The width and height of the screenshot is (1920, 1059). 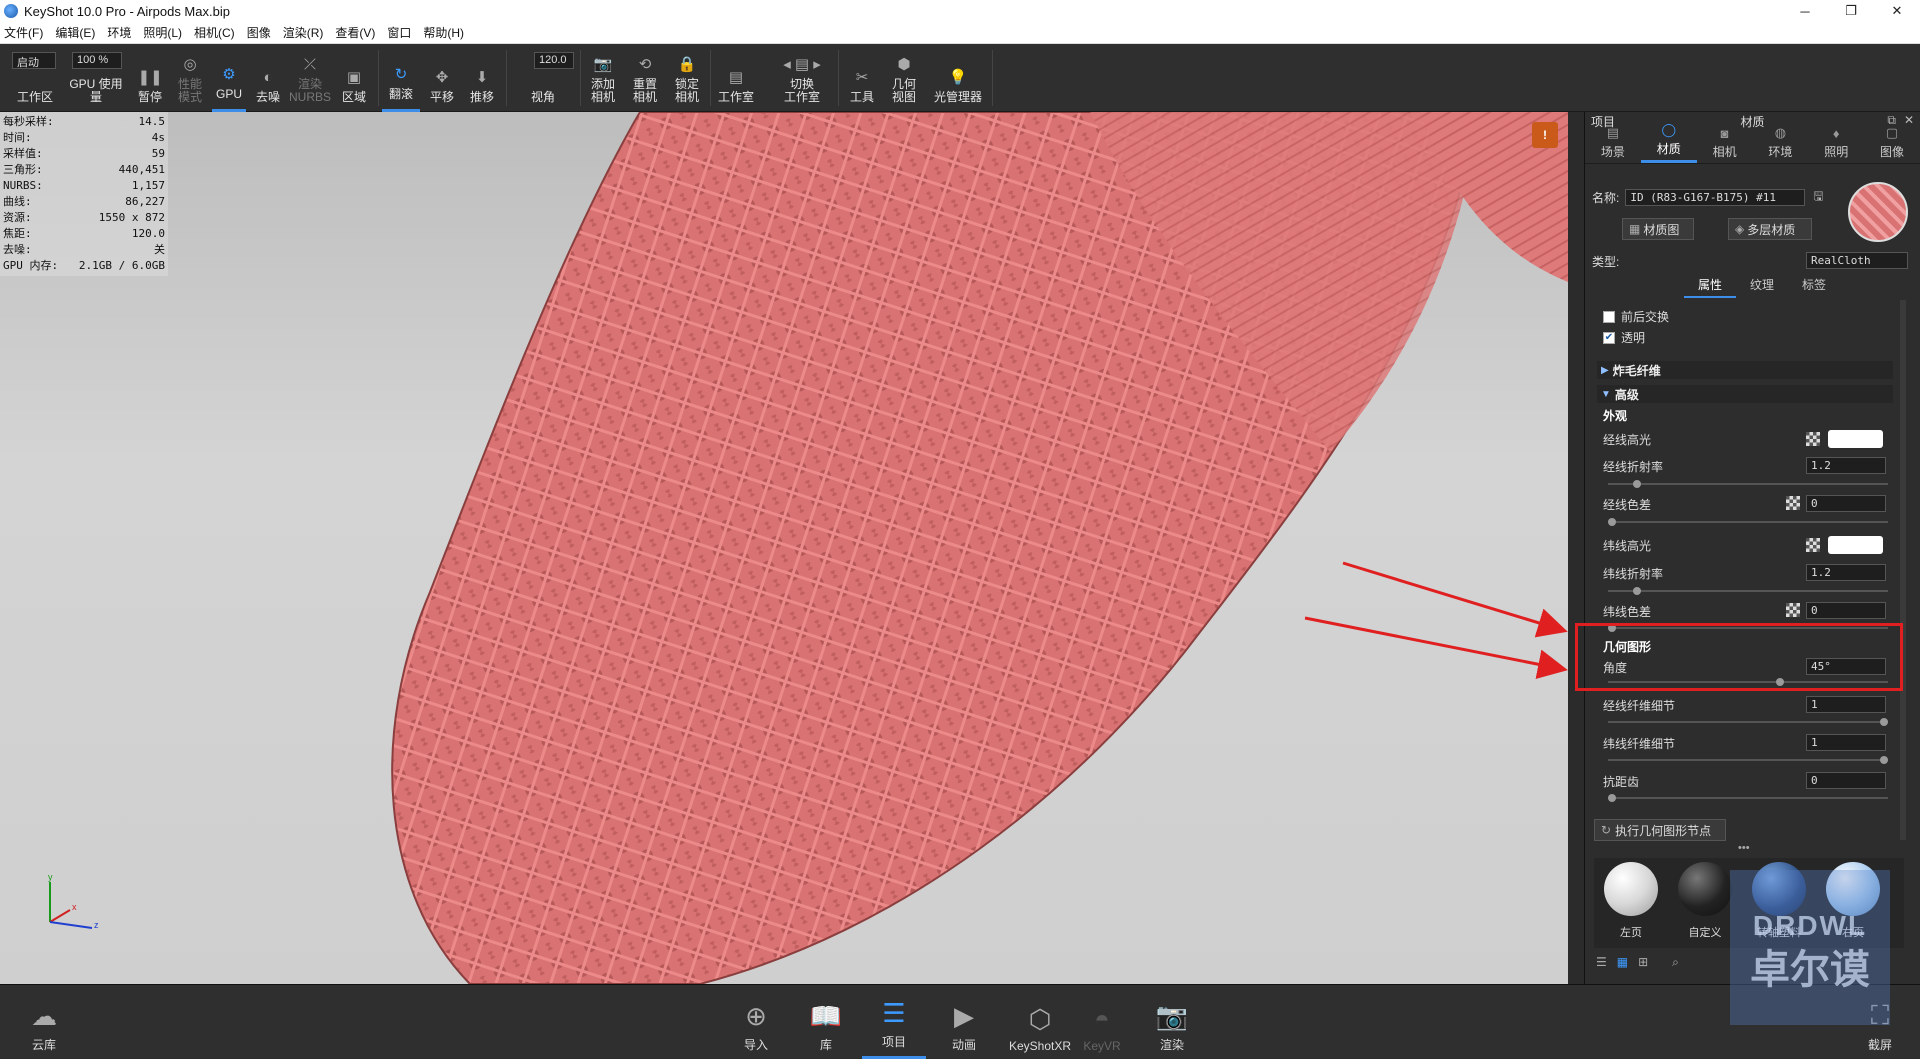 What do you see at coordinates (1846, 572) in the screenshot?
I see `weft-ior-input: 1.2` at bounding box center [1846, 572].